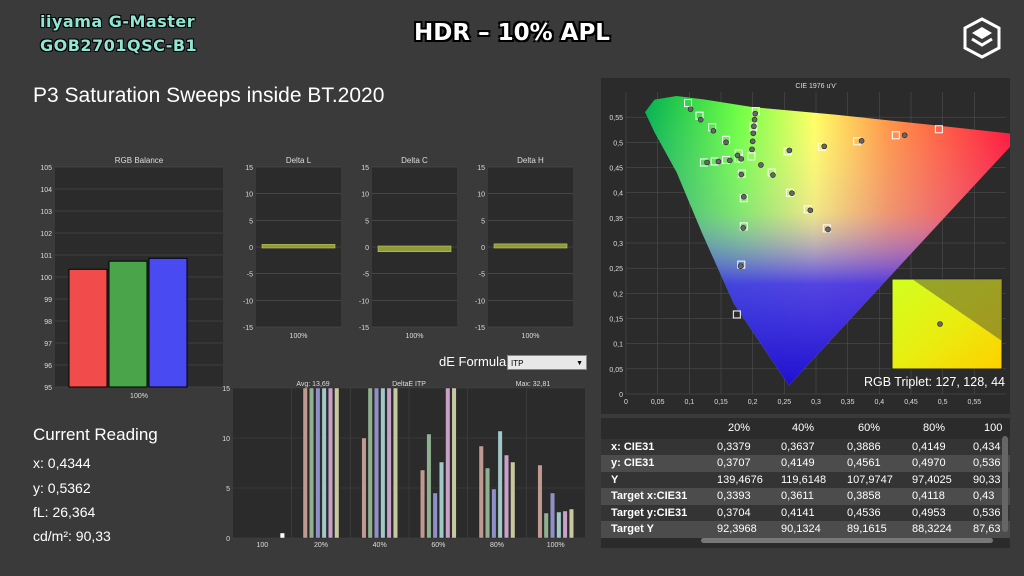 This screenshot has height=576, width=1024. Describe the element at coordinates (879, 402) in the screenshot. I see `x-tick-label: 0,4` at that location.